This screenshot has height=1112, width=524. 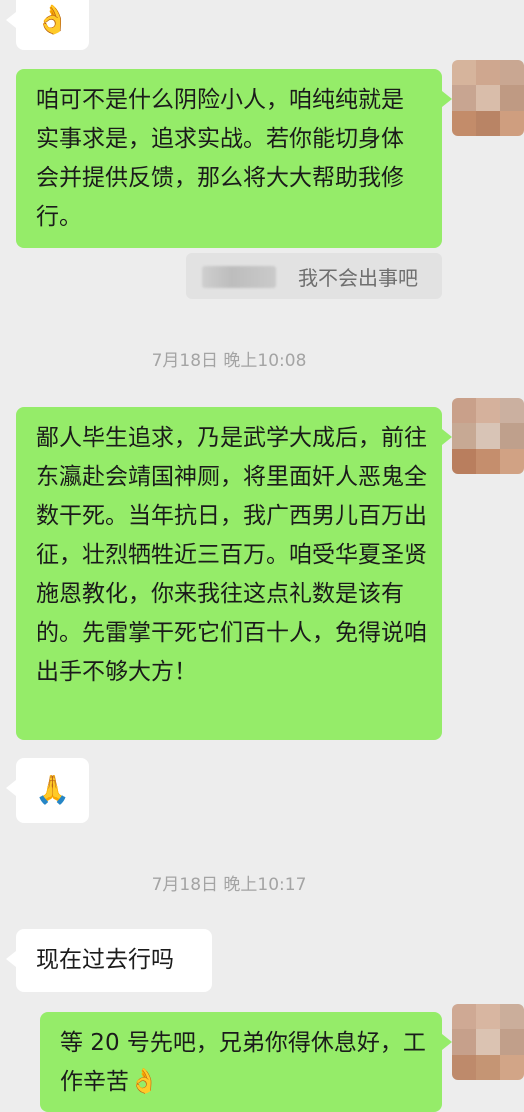 I want to click on message-bubble-sent: 等 20 号先吧，兄弟你得休息好，工作辛苦👌, so click(x=246, y=1062).